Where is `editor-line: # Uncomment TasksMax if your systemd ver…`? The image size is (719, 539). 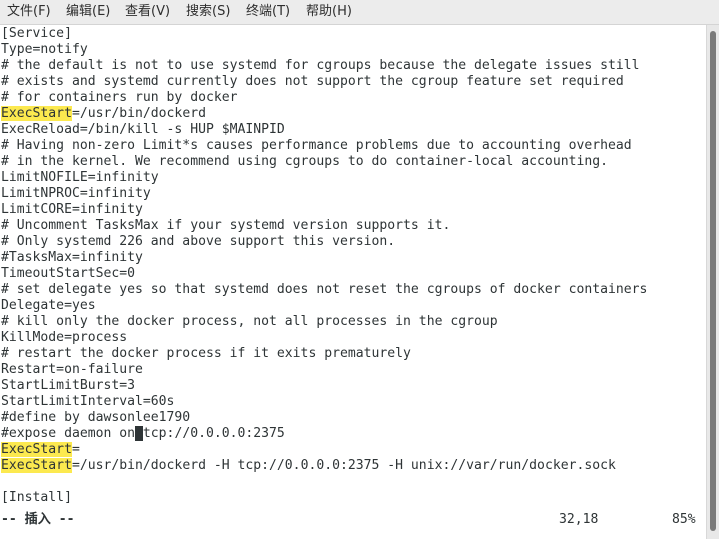 editor-line: # Uncomment TasksMax if your systemd ver… is located at coordinates (226, 225).